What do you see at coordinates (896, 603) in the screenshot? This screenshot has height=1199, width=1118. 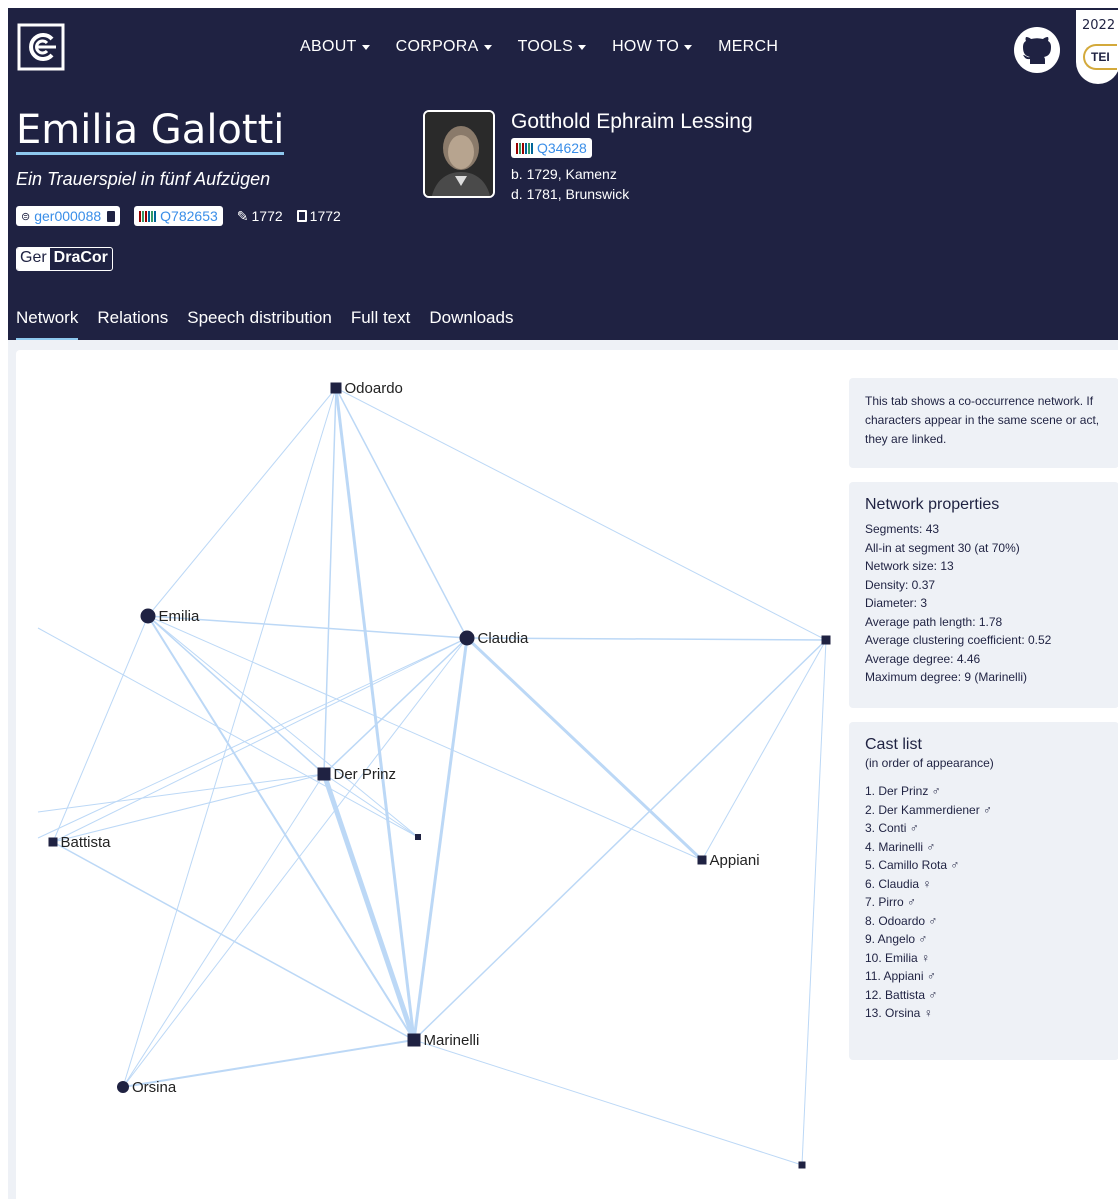 I see `prop-diameter: Diameter: 3` at bounding box center [896, 603].